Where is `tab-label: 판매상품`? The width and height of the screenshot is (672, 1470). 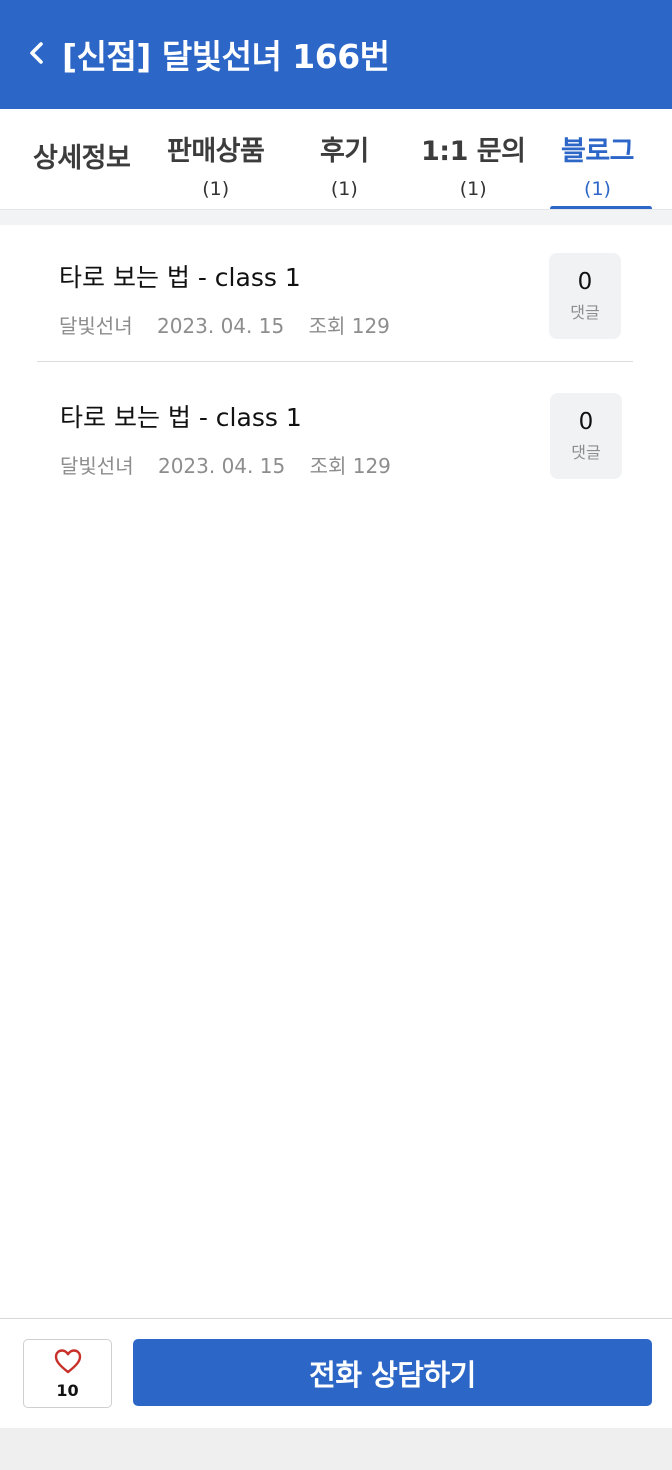 tab-label: 판매상품 is located at coordinates (216, 151).